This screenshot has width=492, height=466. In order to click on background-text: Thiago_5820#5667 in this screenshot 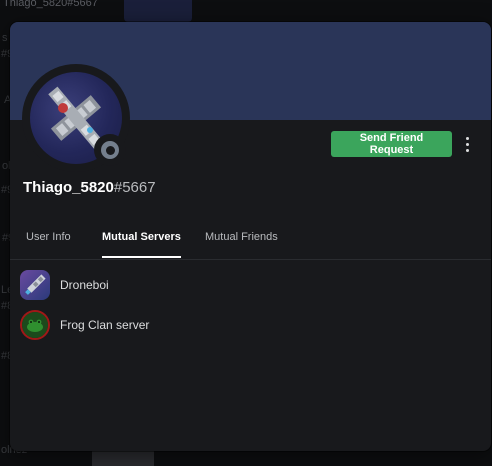, I will do `click(50, 4)`.